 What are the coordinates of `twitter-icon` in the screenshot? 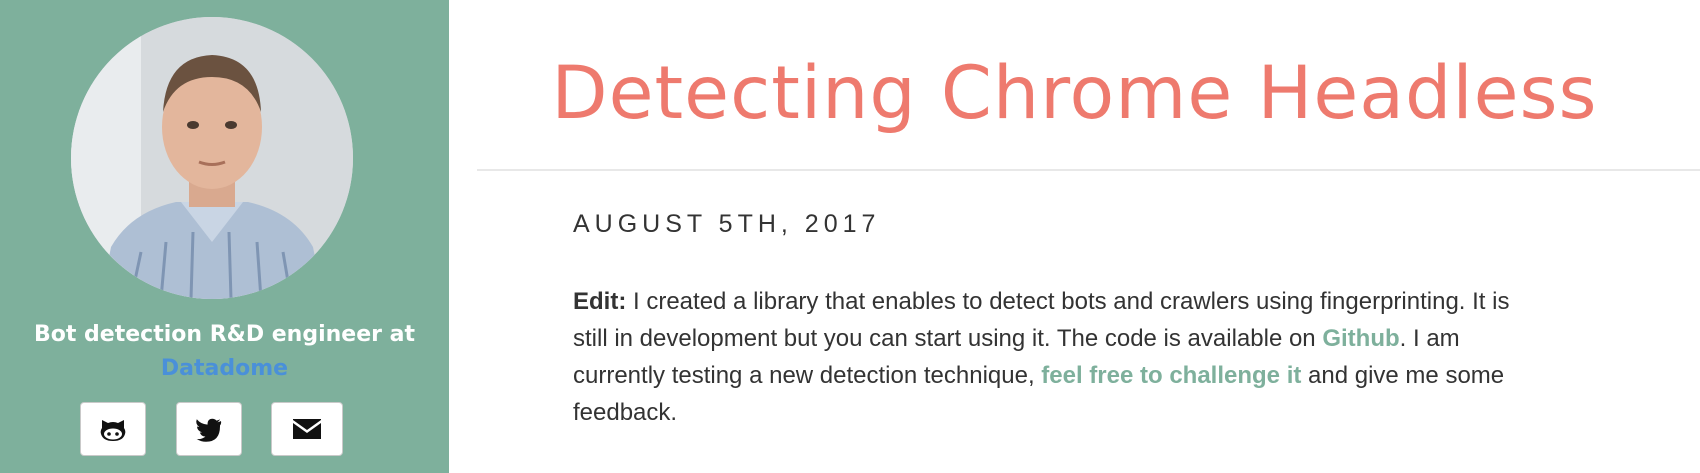 It's located at (209, 430).